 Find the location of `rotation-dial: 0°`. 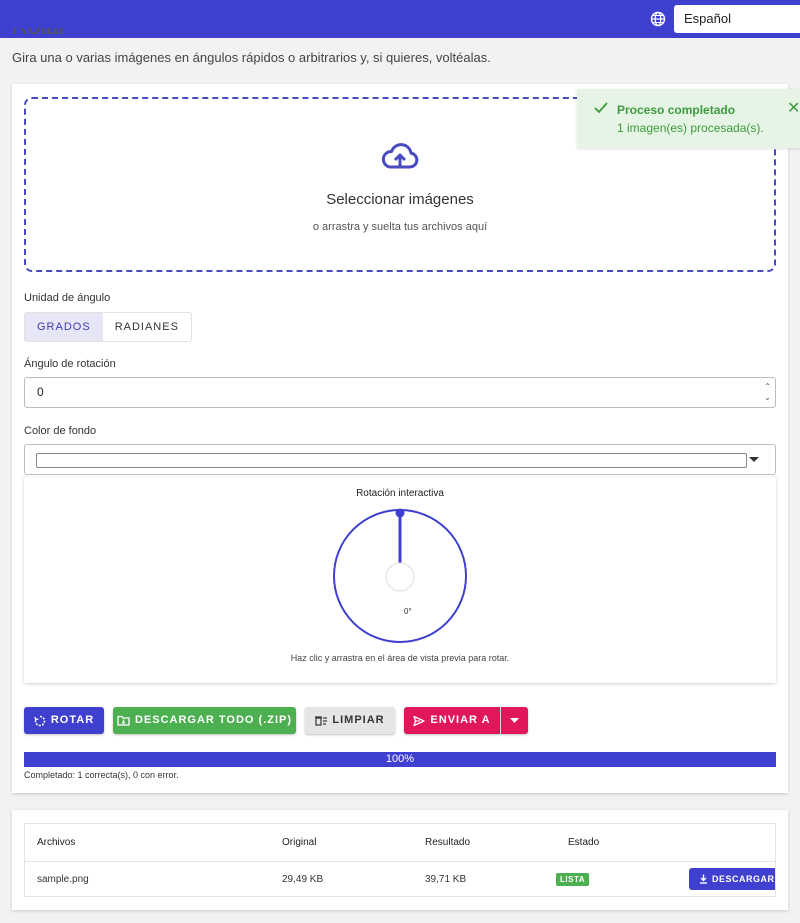

rotation-dial: 0° is located at coordinates (400, 580).